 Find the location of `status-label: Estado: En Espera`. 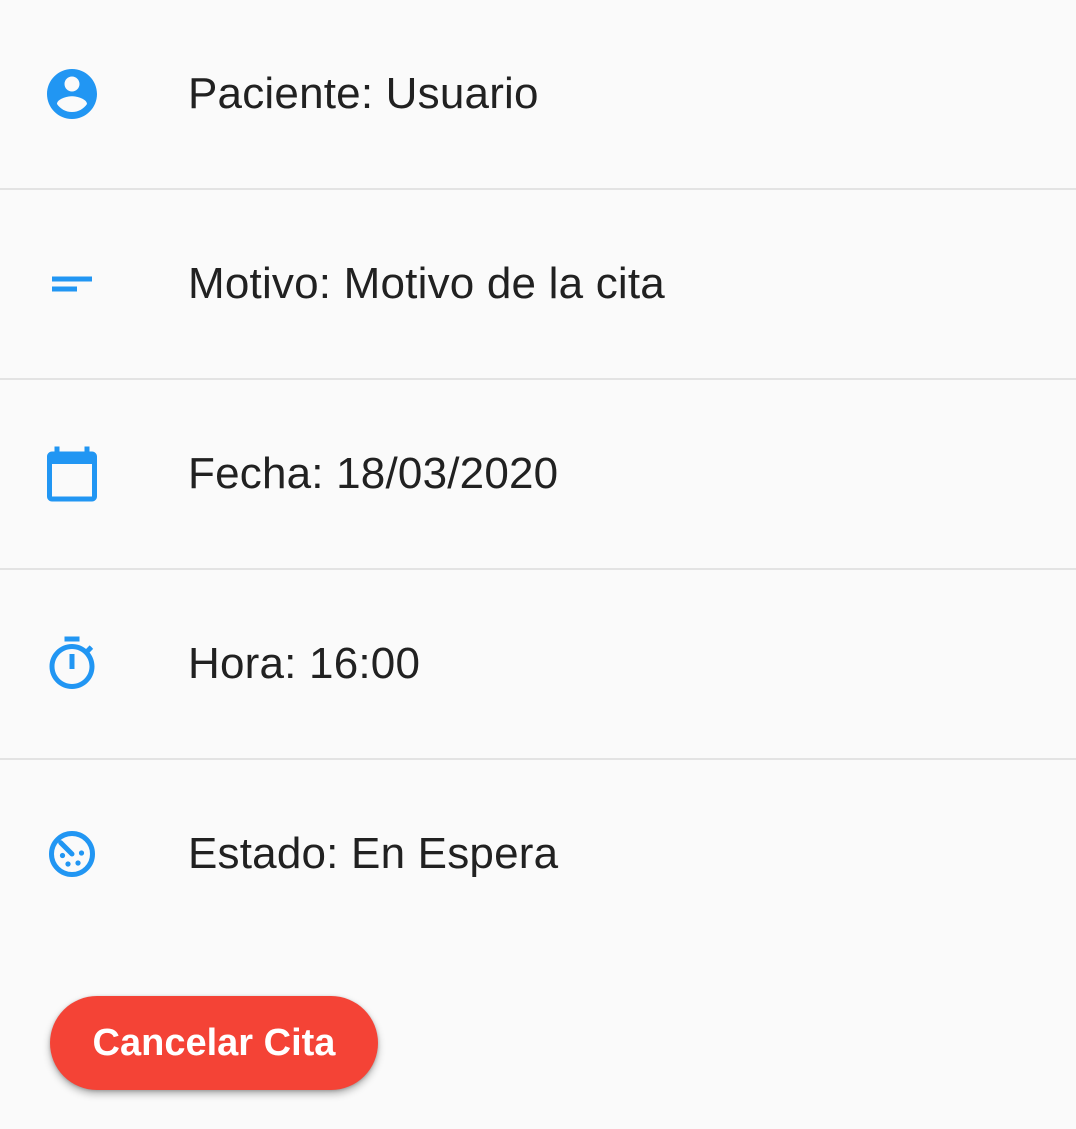

status-label: Estado: En Espera is located at coordinates (373, 853).